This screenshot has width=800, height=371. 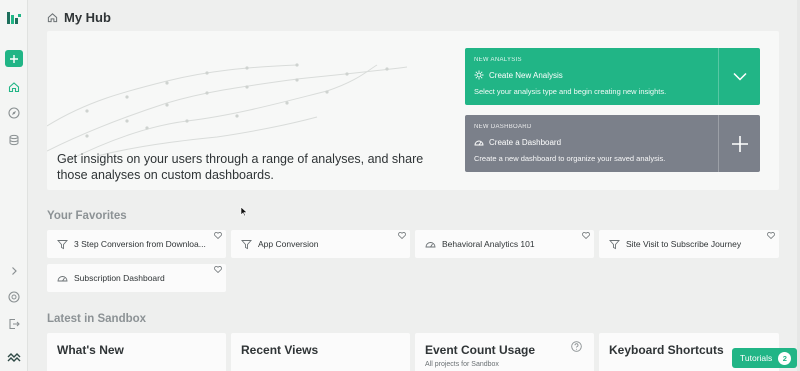 What do you see at coordinates (462, 364) in the screenshot?
I see `card-subtitle: All projects for Sandbox` at bounding box center [462, 364].